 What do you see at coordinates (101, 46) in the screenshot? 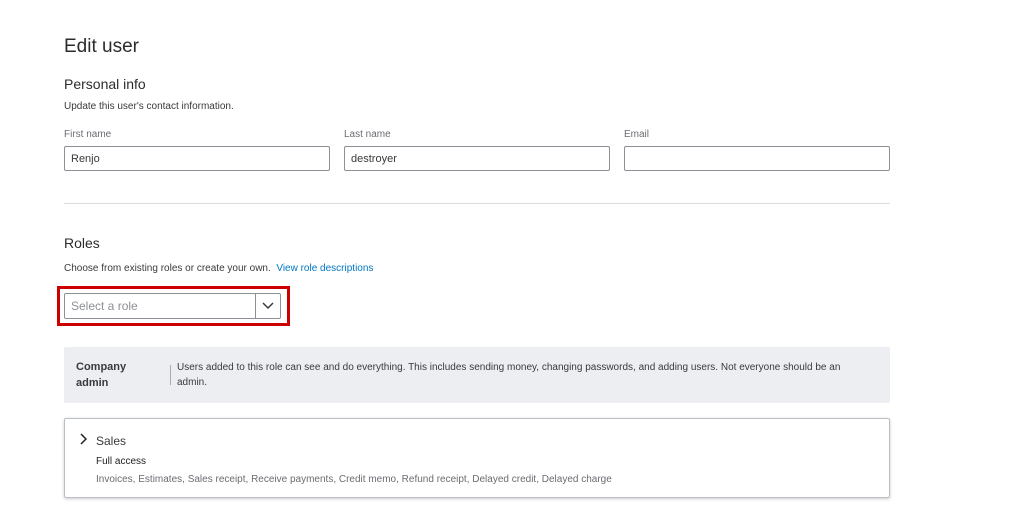
I see `page-title: Edit user` at bounding box center [101, 46].